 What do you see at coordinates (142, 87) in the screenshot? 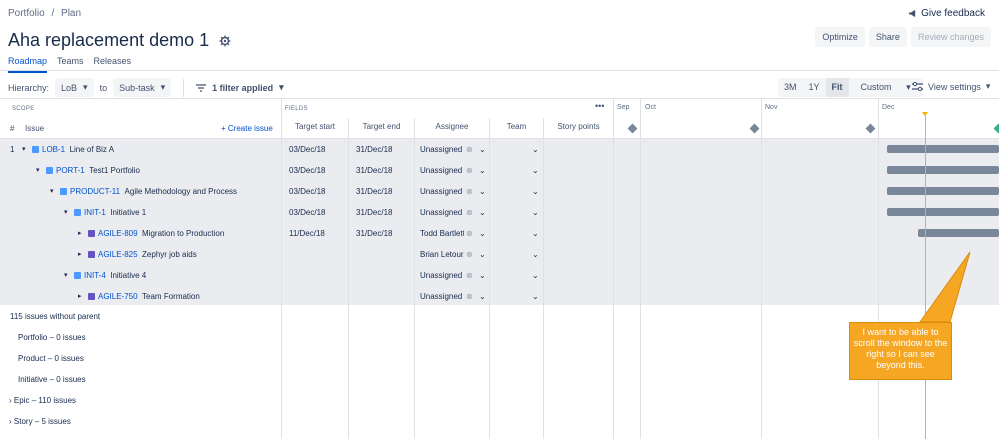
I see `hierarchy-to-select: Sub-task ▾` at bounding box center [142, 87].